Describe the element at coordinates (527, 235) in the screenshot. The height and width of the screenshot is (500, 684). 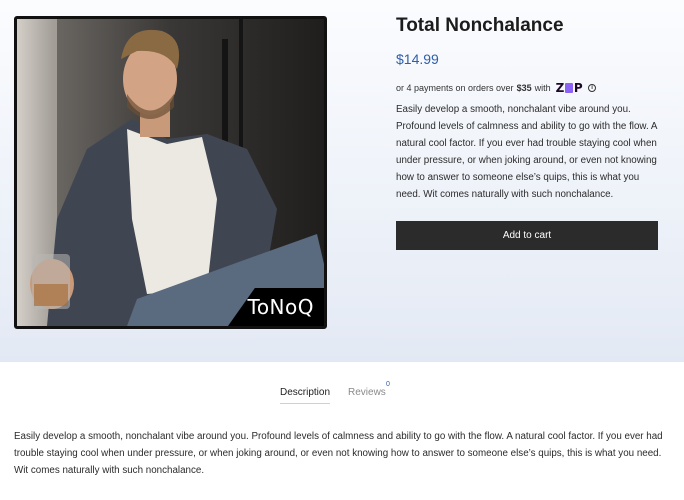
I see `add-to-cart-button: Add to cart` at that location.